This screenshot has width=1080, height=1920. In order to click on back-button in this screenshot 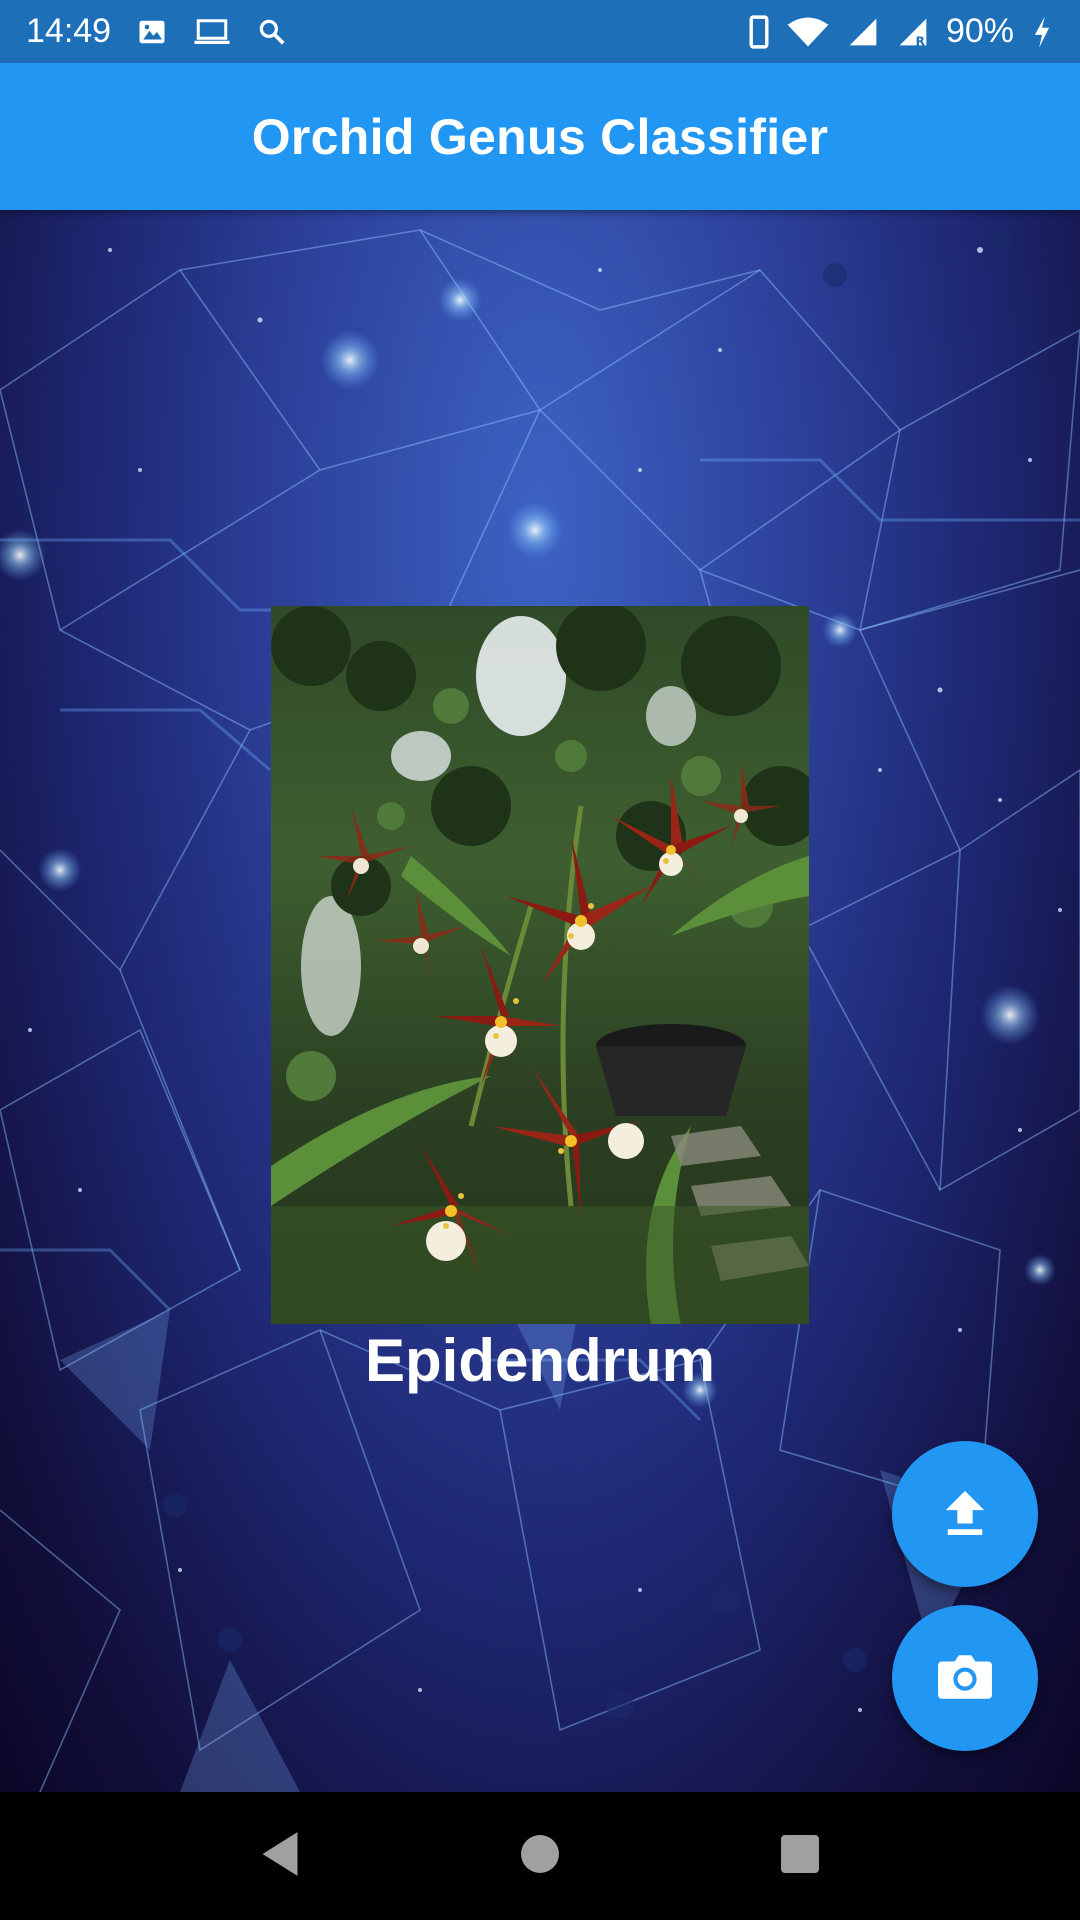, I will do `click(280, 1856)`.